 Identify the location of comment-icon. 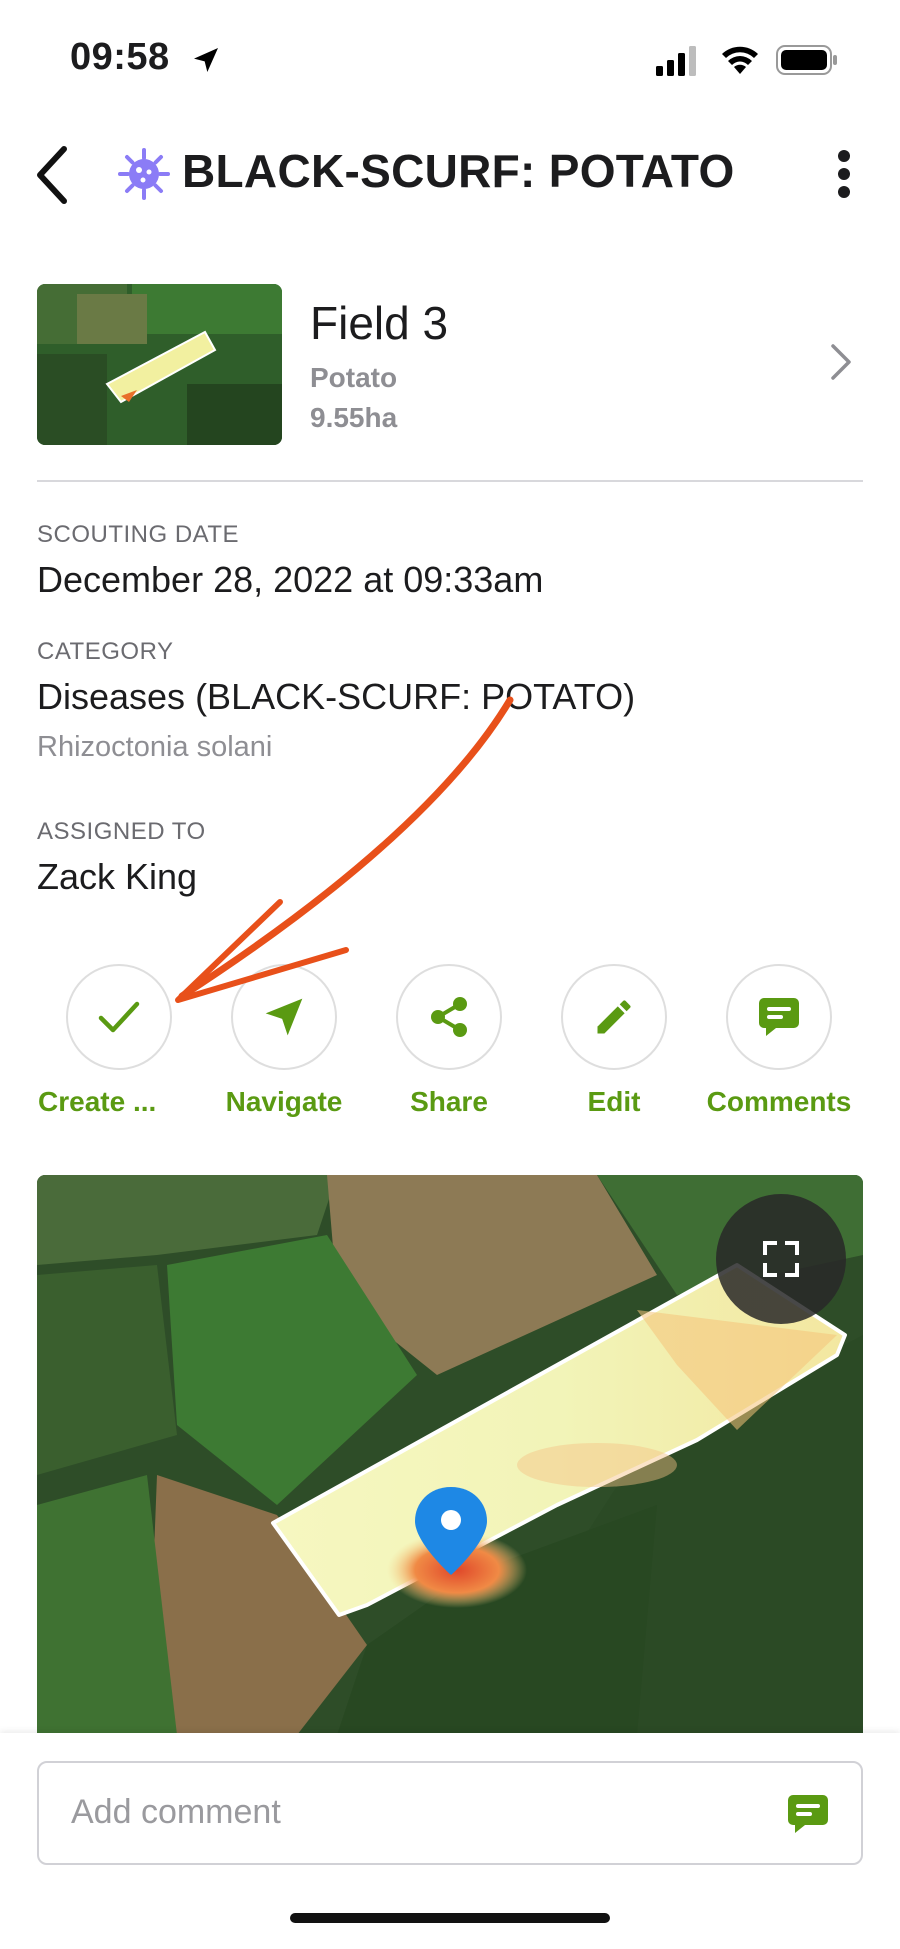
(779, 1017).